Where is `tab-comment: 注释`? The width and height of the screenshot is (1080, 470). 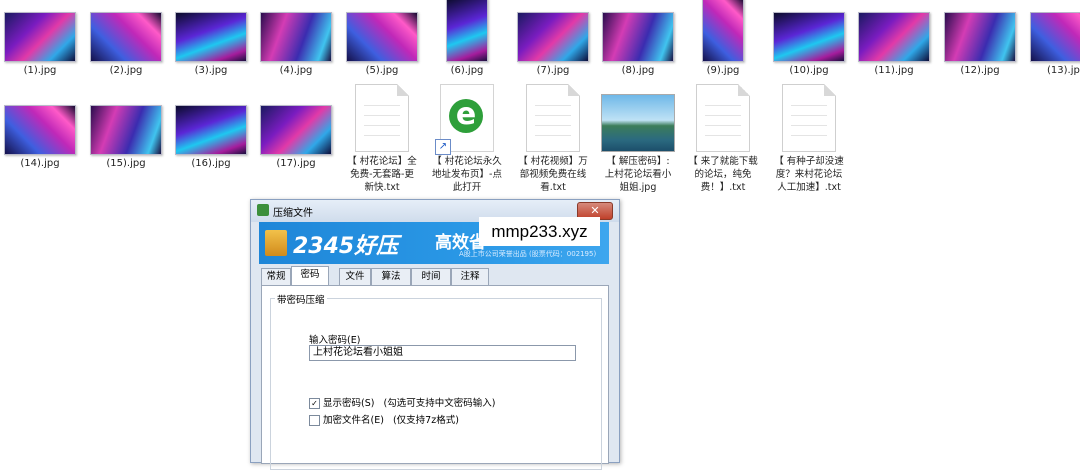 tab-comment: 注释 is located at coordinates (470, 276).